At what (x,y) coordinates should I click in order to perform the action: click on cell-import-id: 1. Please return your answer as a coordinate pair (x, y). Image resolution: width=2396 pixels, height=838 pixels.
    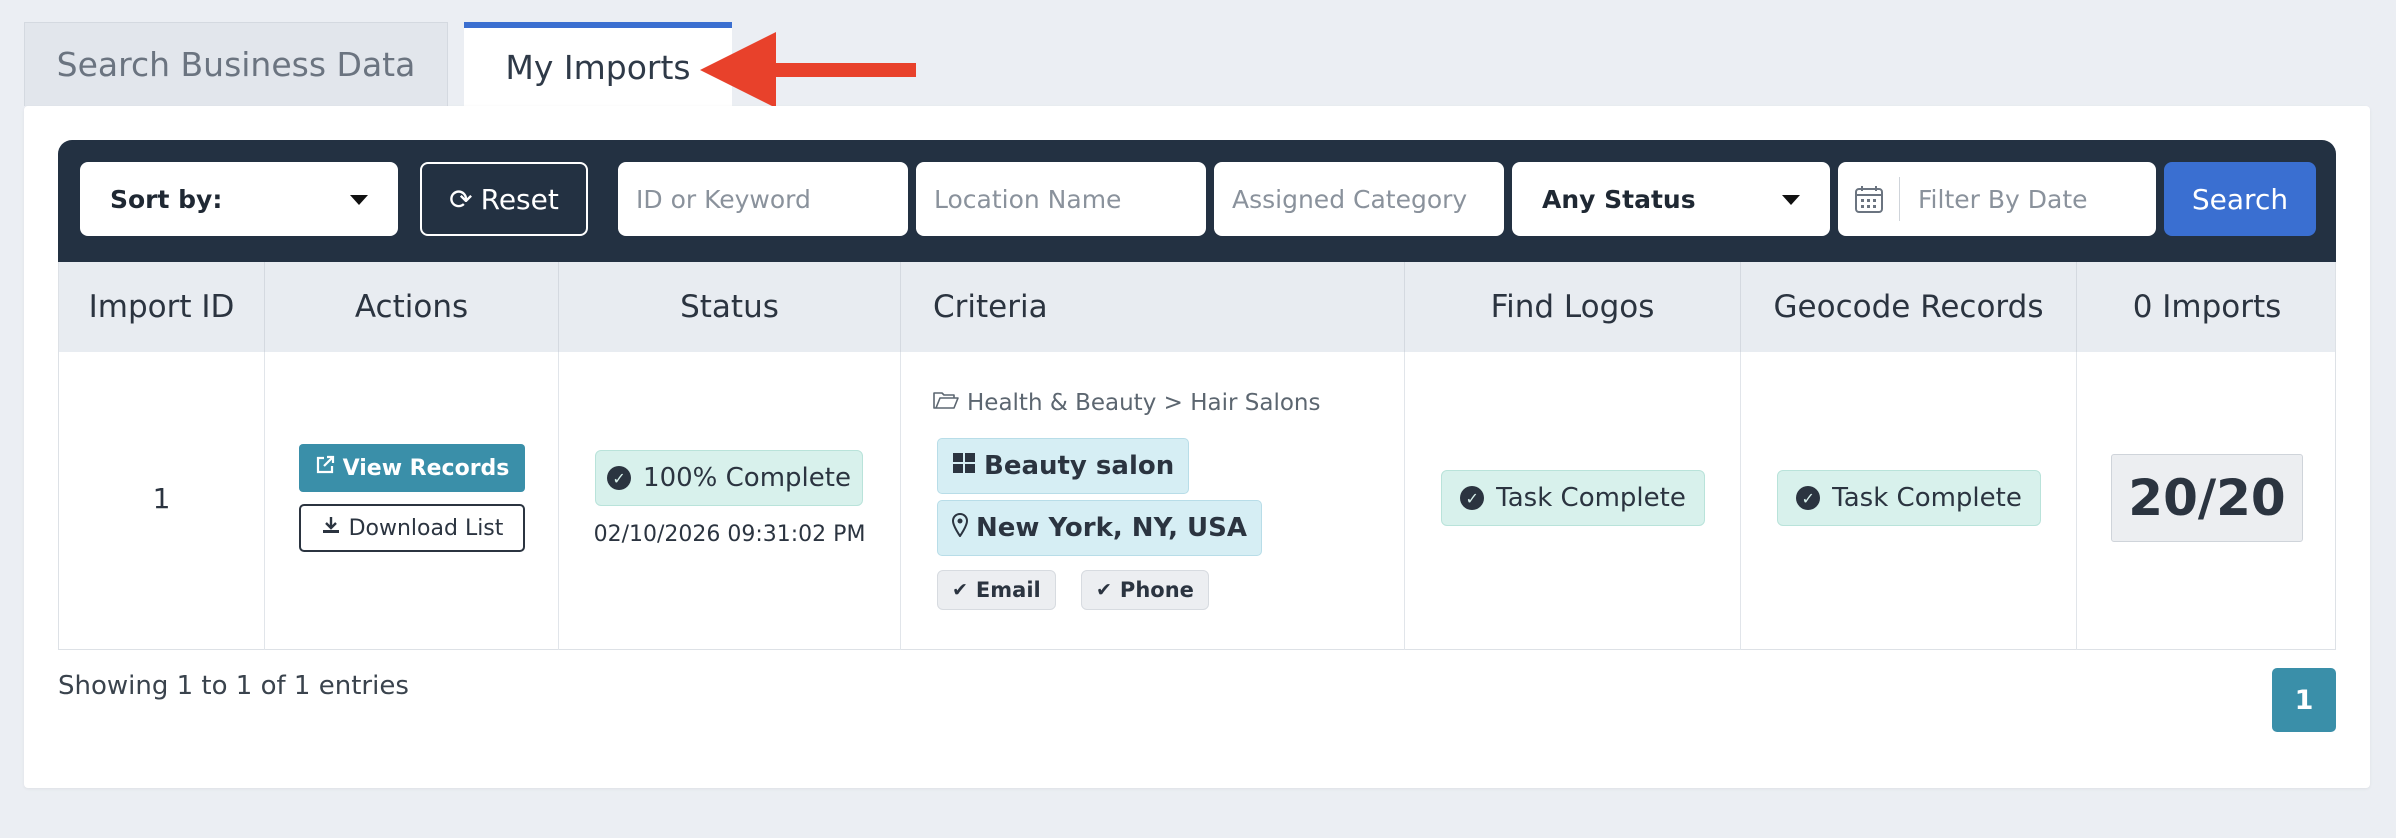
    Looking at the image, I should click on (162, 501).